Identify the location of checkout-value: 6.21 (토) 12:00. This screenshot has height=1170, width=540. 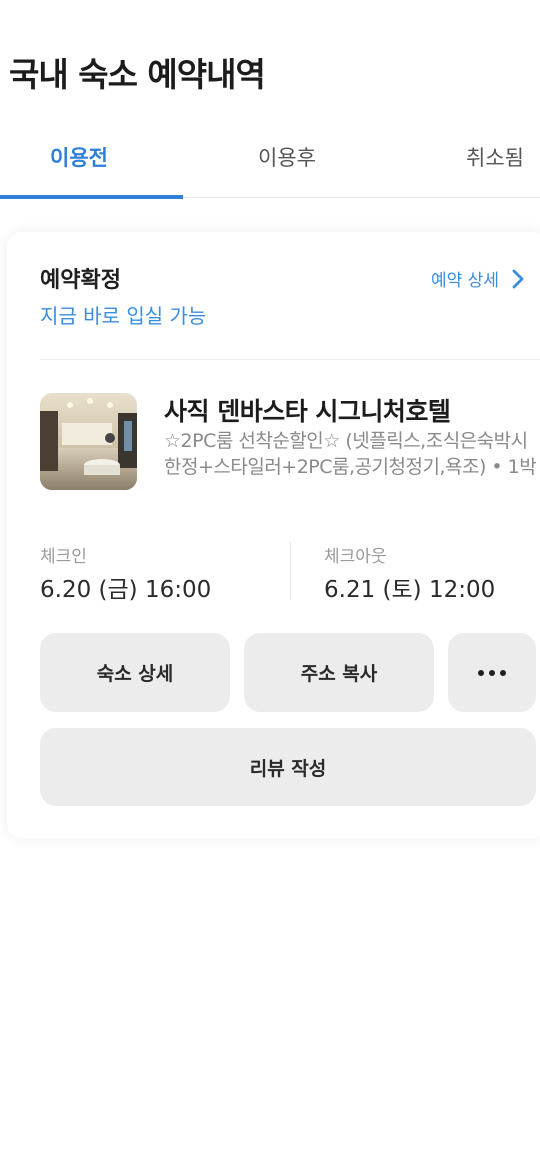
(410, 590).